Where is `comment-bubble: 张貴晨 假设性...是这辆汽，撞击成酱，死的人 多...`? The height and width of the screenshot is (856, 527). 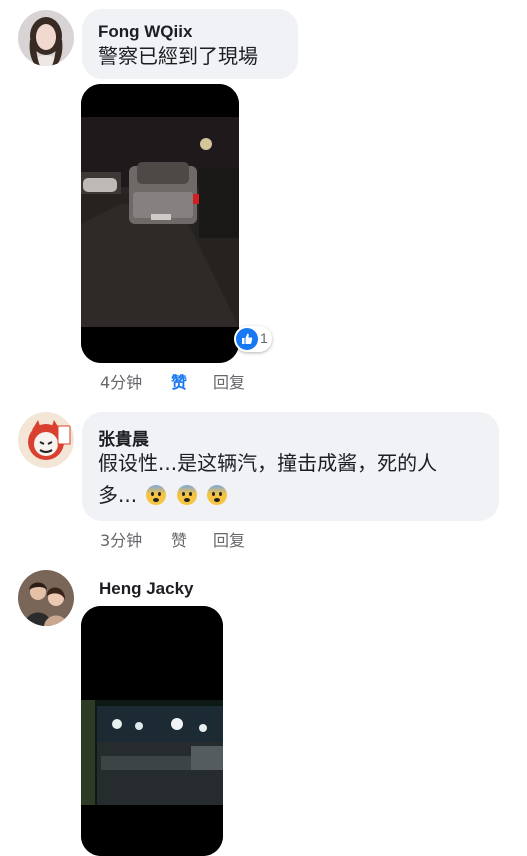
comment-bubble: 张貴晨 假设性...是这辆汽，撞击成酱，死的人 多... is located at coordinates (290, 466).